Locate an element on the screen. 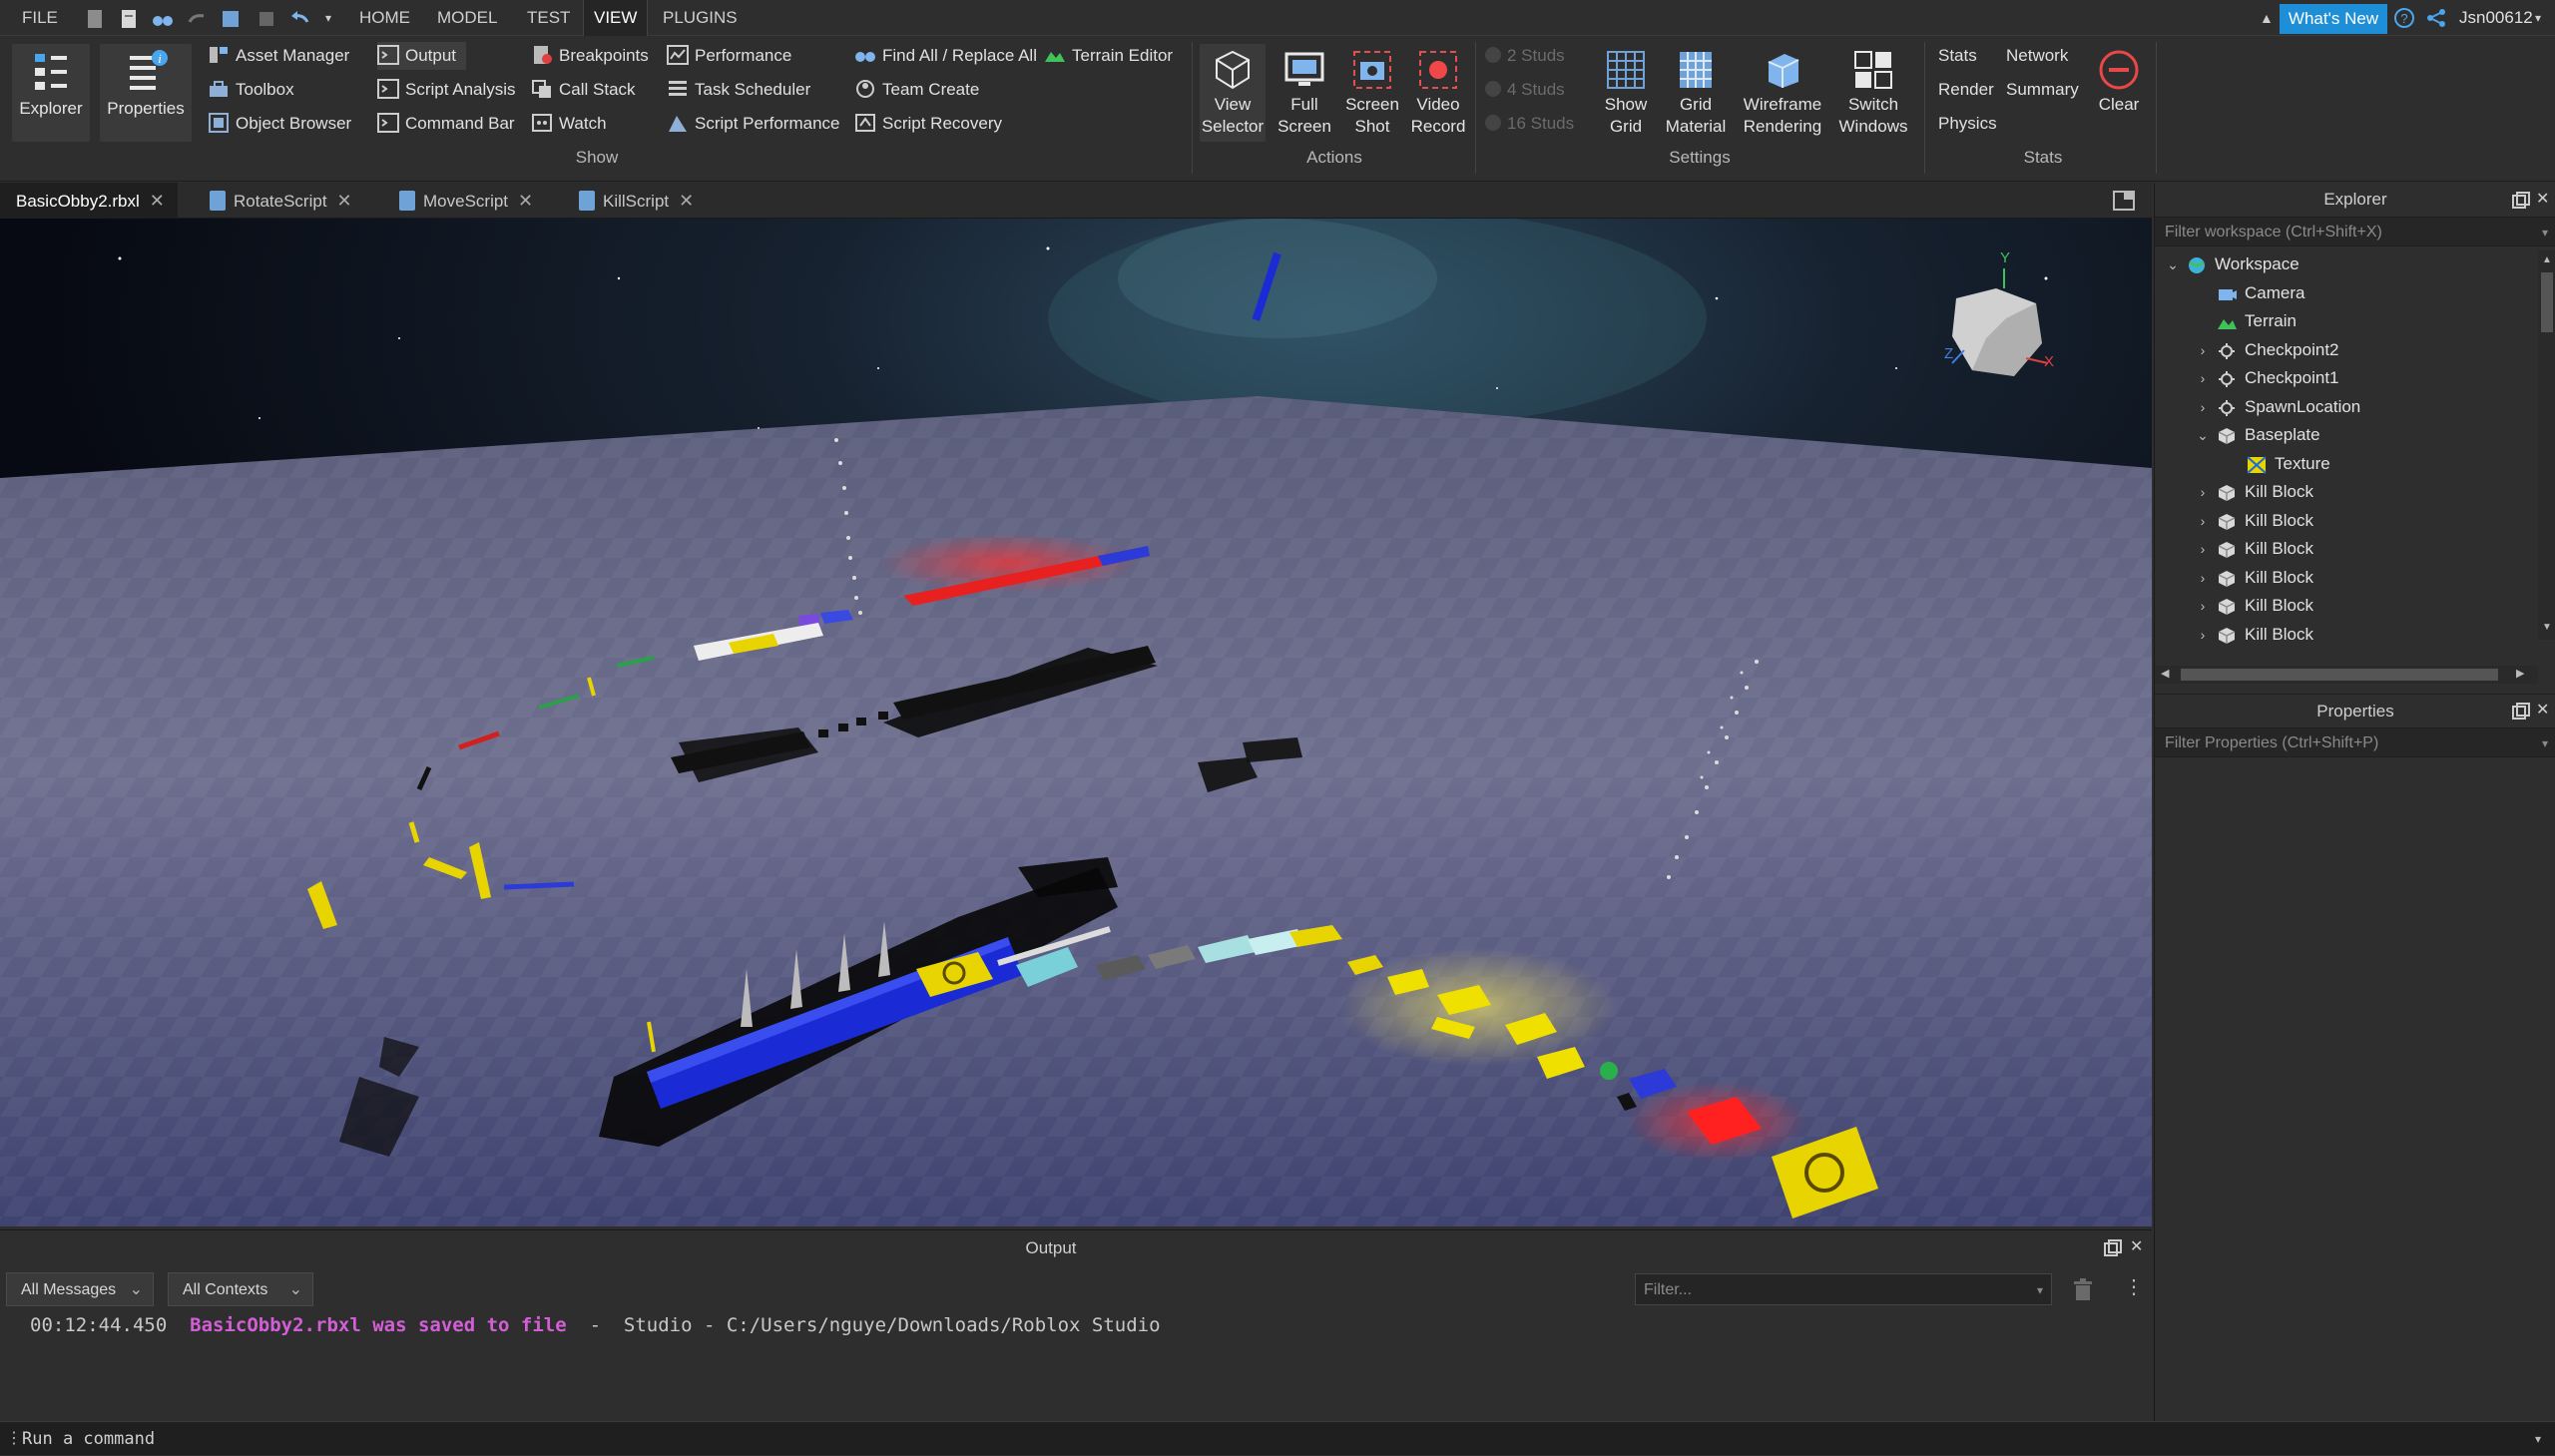 The image size is (2555, 1456). redo-icon is located at coordinates (197, 19).